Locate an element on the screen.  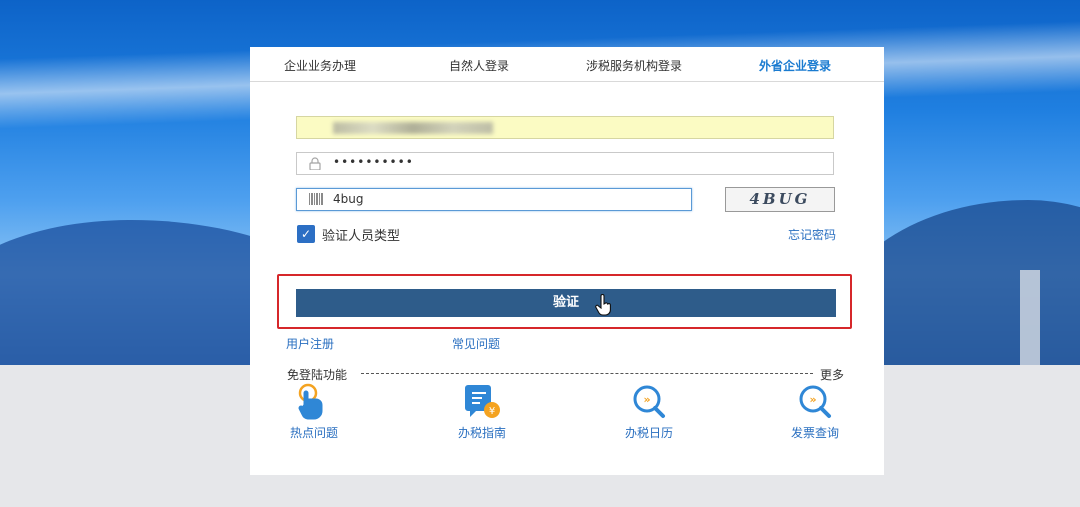
hand-cursor-icon is located at coordinates (604, 307).